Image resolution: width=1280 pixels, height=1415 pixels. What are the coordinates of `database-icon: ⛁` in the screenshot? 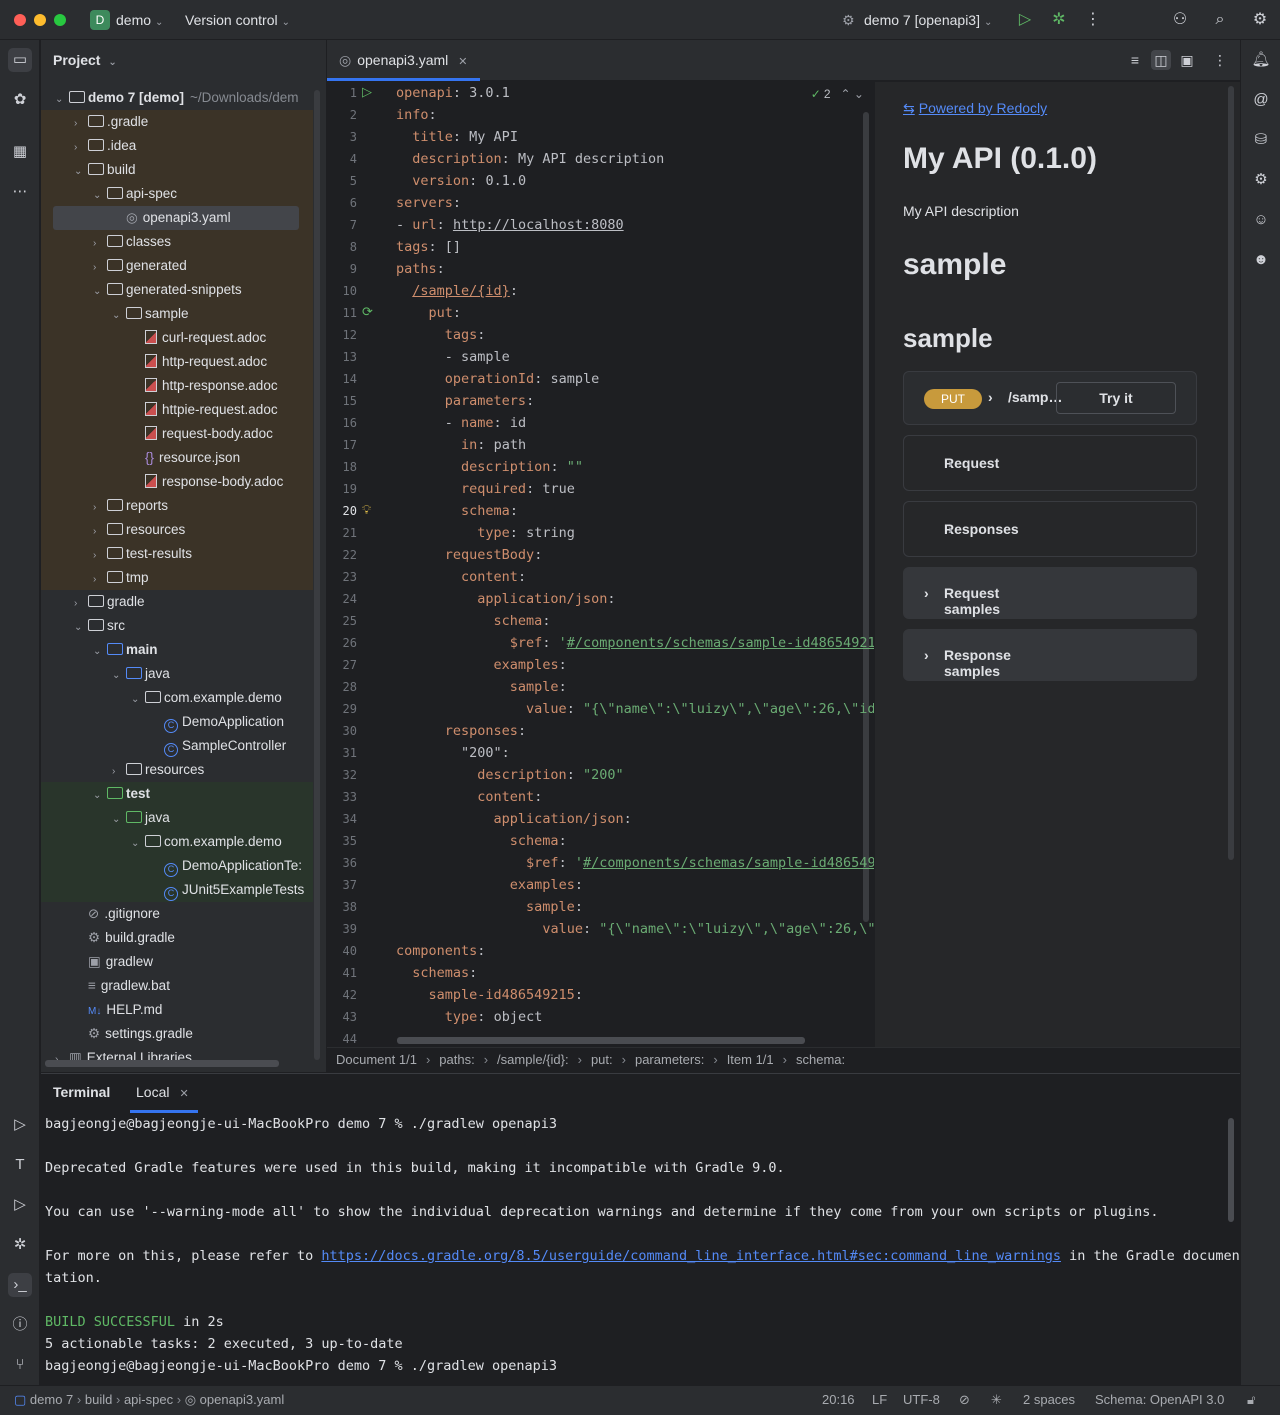 It's located at (1261, 140).